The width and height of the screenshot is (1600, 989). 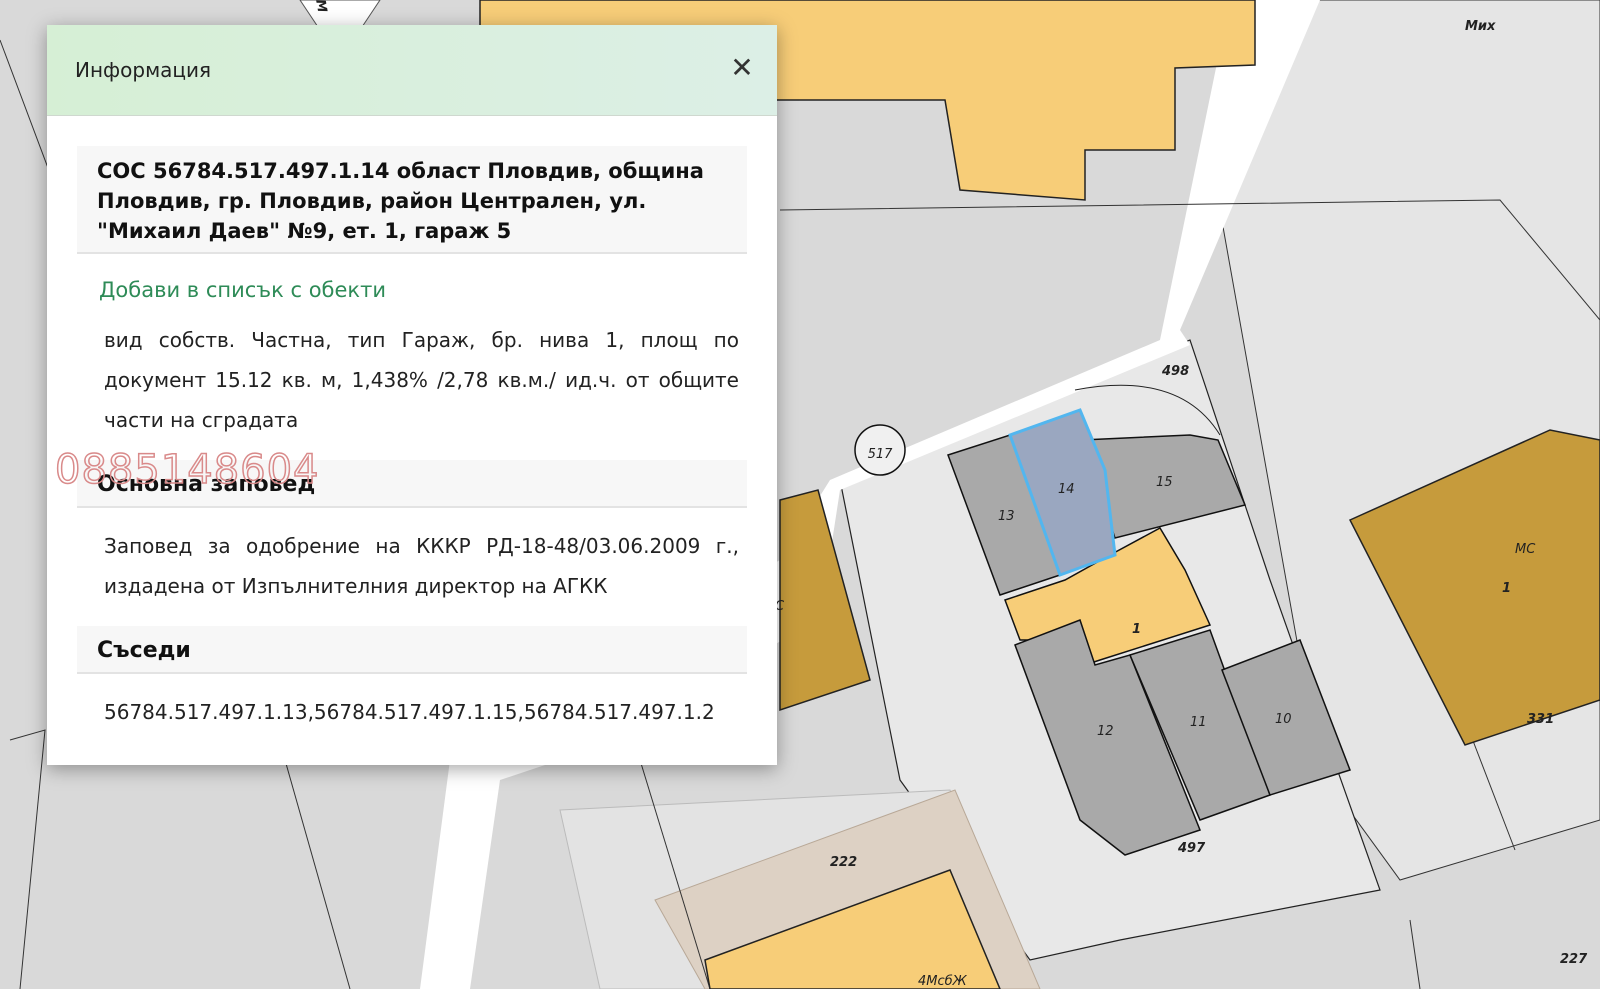 What do you see at coordinates (1574, 959) in the screenshot?
I see `label-227: 227` at bounding box center [1574, 959].